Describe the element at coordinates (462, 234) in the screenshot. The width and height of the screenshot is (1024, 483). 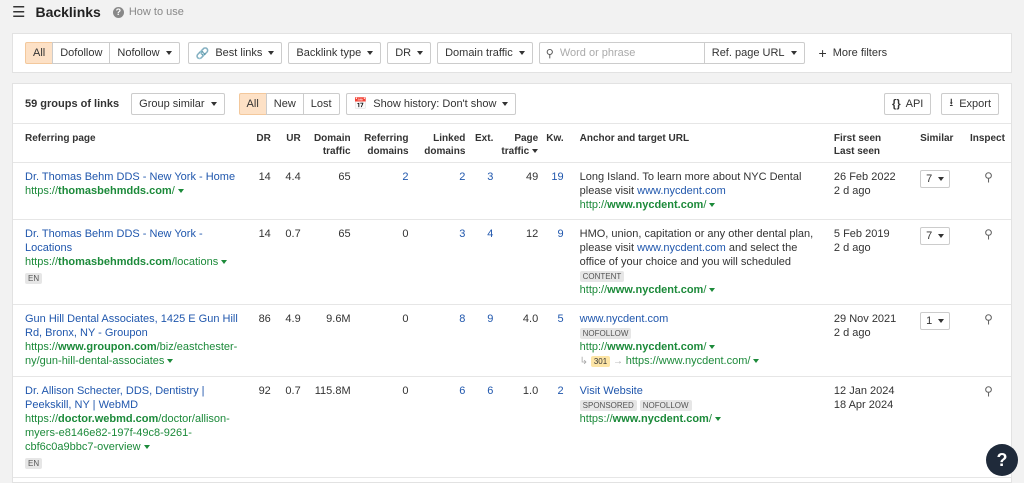
I see `linked-domains-value: 3` at that location.